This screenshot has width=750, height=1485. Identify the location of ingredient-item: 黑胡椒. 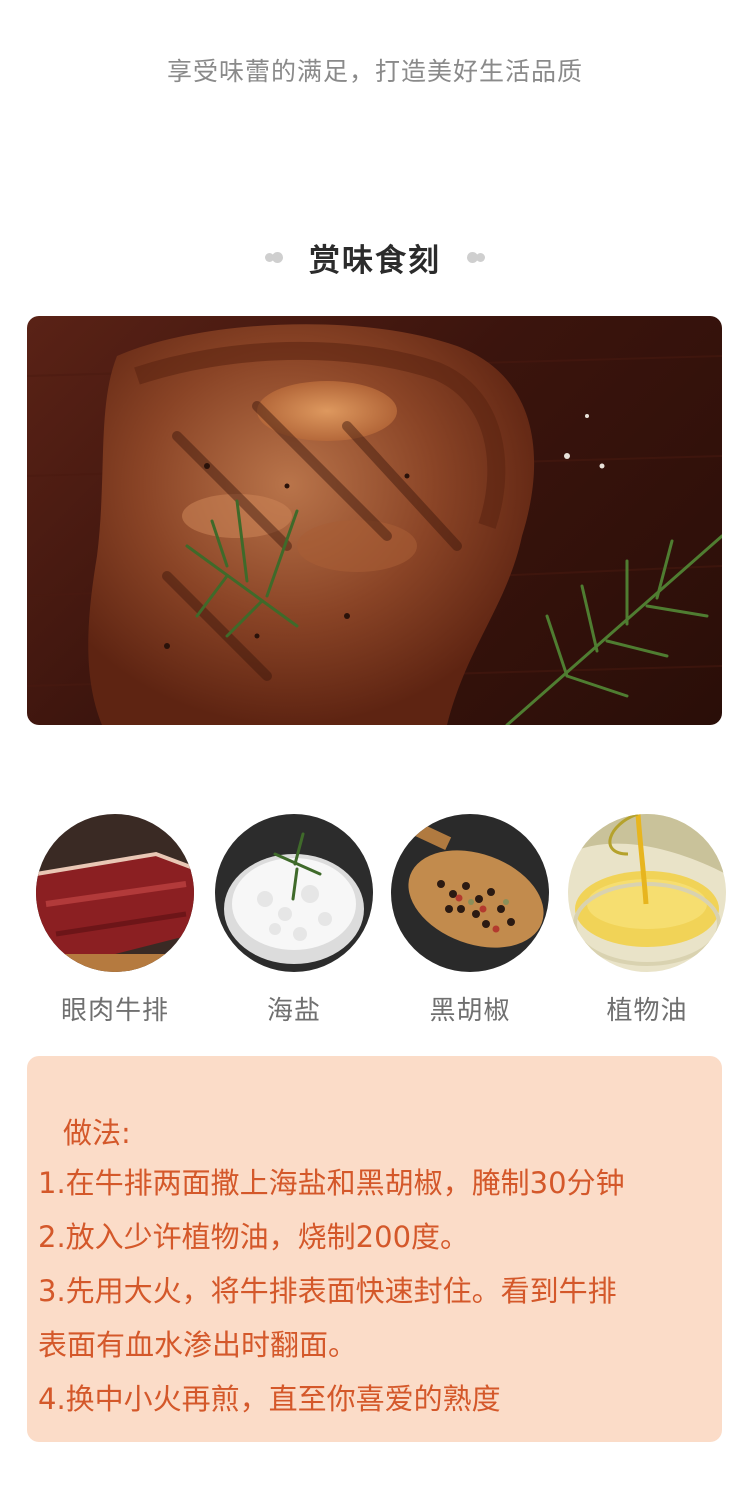
(470, 920).